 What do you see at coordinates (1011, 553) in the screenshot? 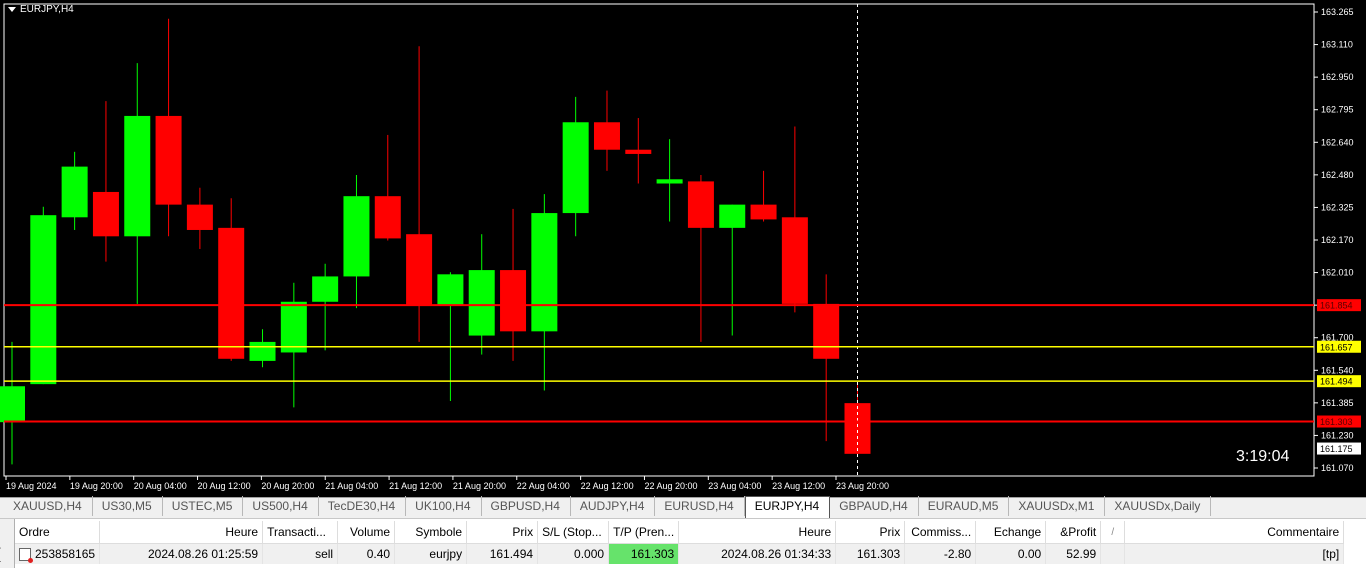
I see `cell-echange: 0.00` at bounding box center [1011, 553].